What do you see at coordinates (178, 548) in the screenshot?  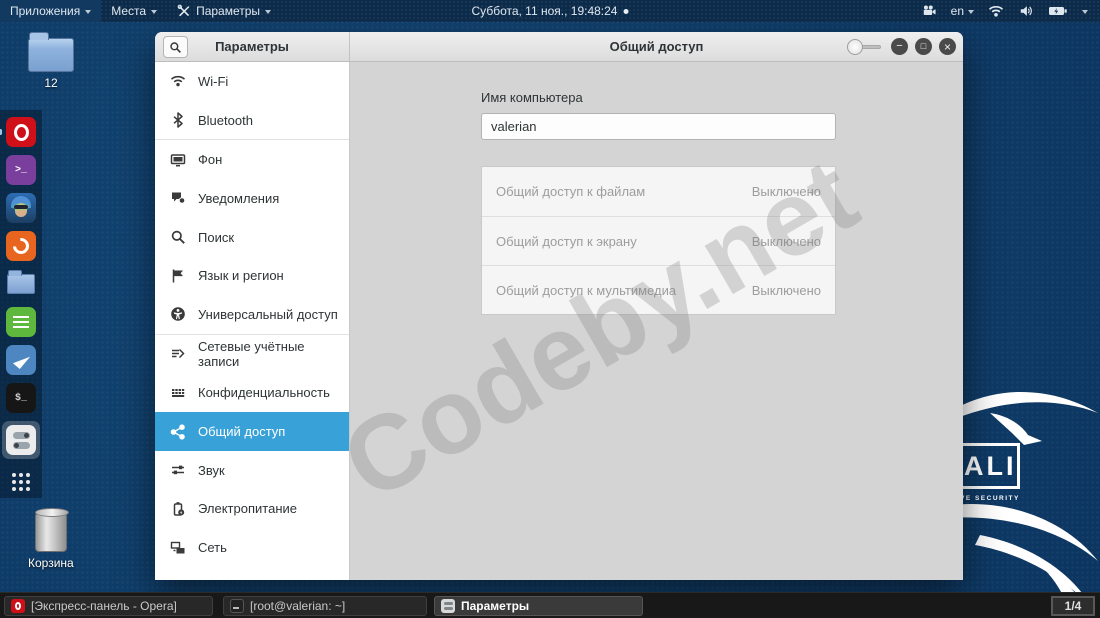 I see `network-icon` at bounding box center [178, 548].